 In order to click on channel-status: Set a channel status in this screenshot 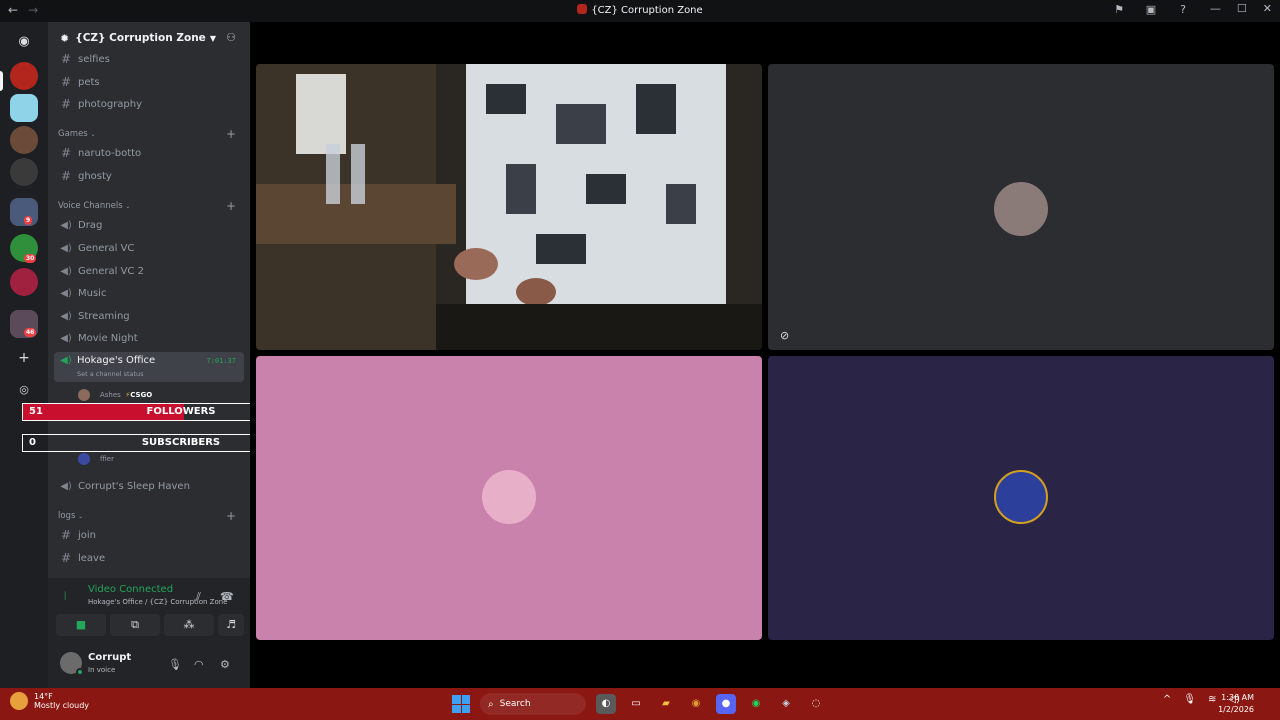, I will do `click(110, 374)`.